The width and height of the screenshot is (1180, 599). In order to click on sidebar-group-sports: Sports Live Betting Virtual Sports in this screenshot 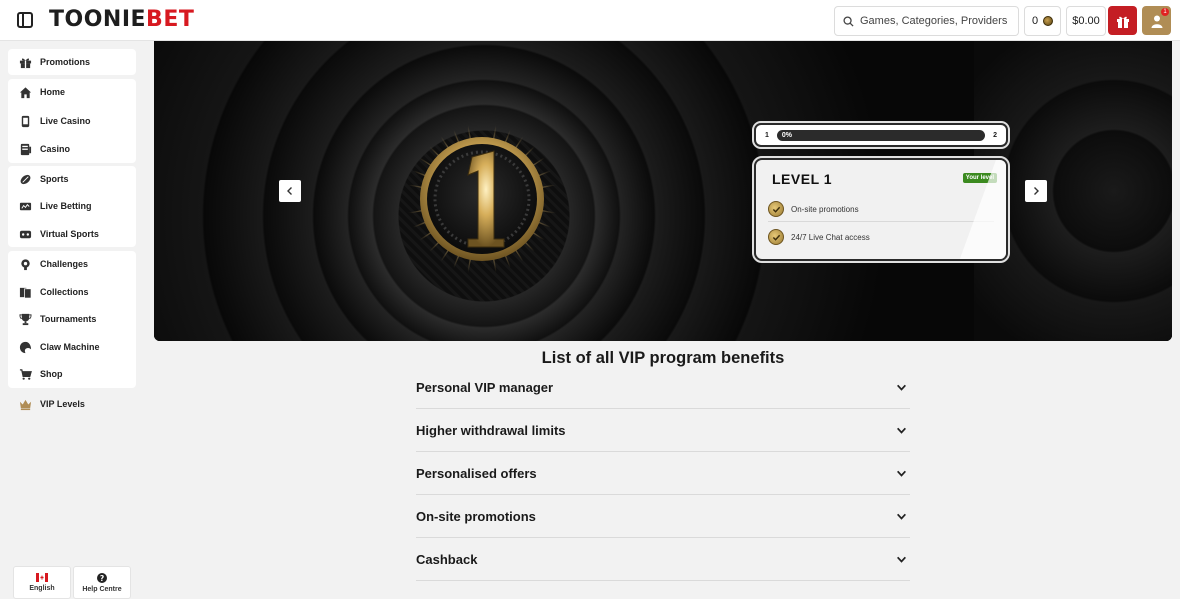, I will do `click(72, 206)`.